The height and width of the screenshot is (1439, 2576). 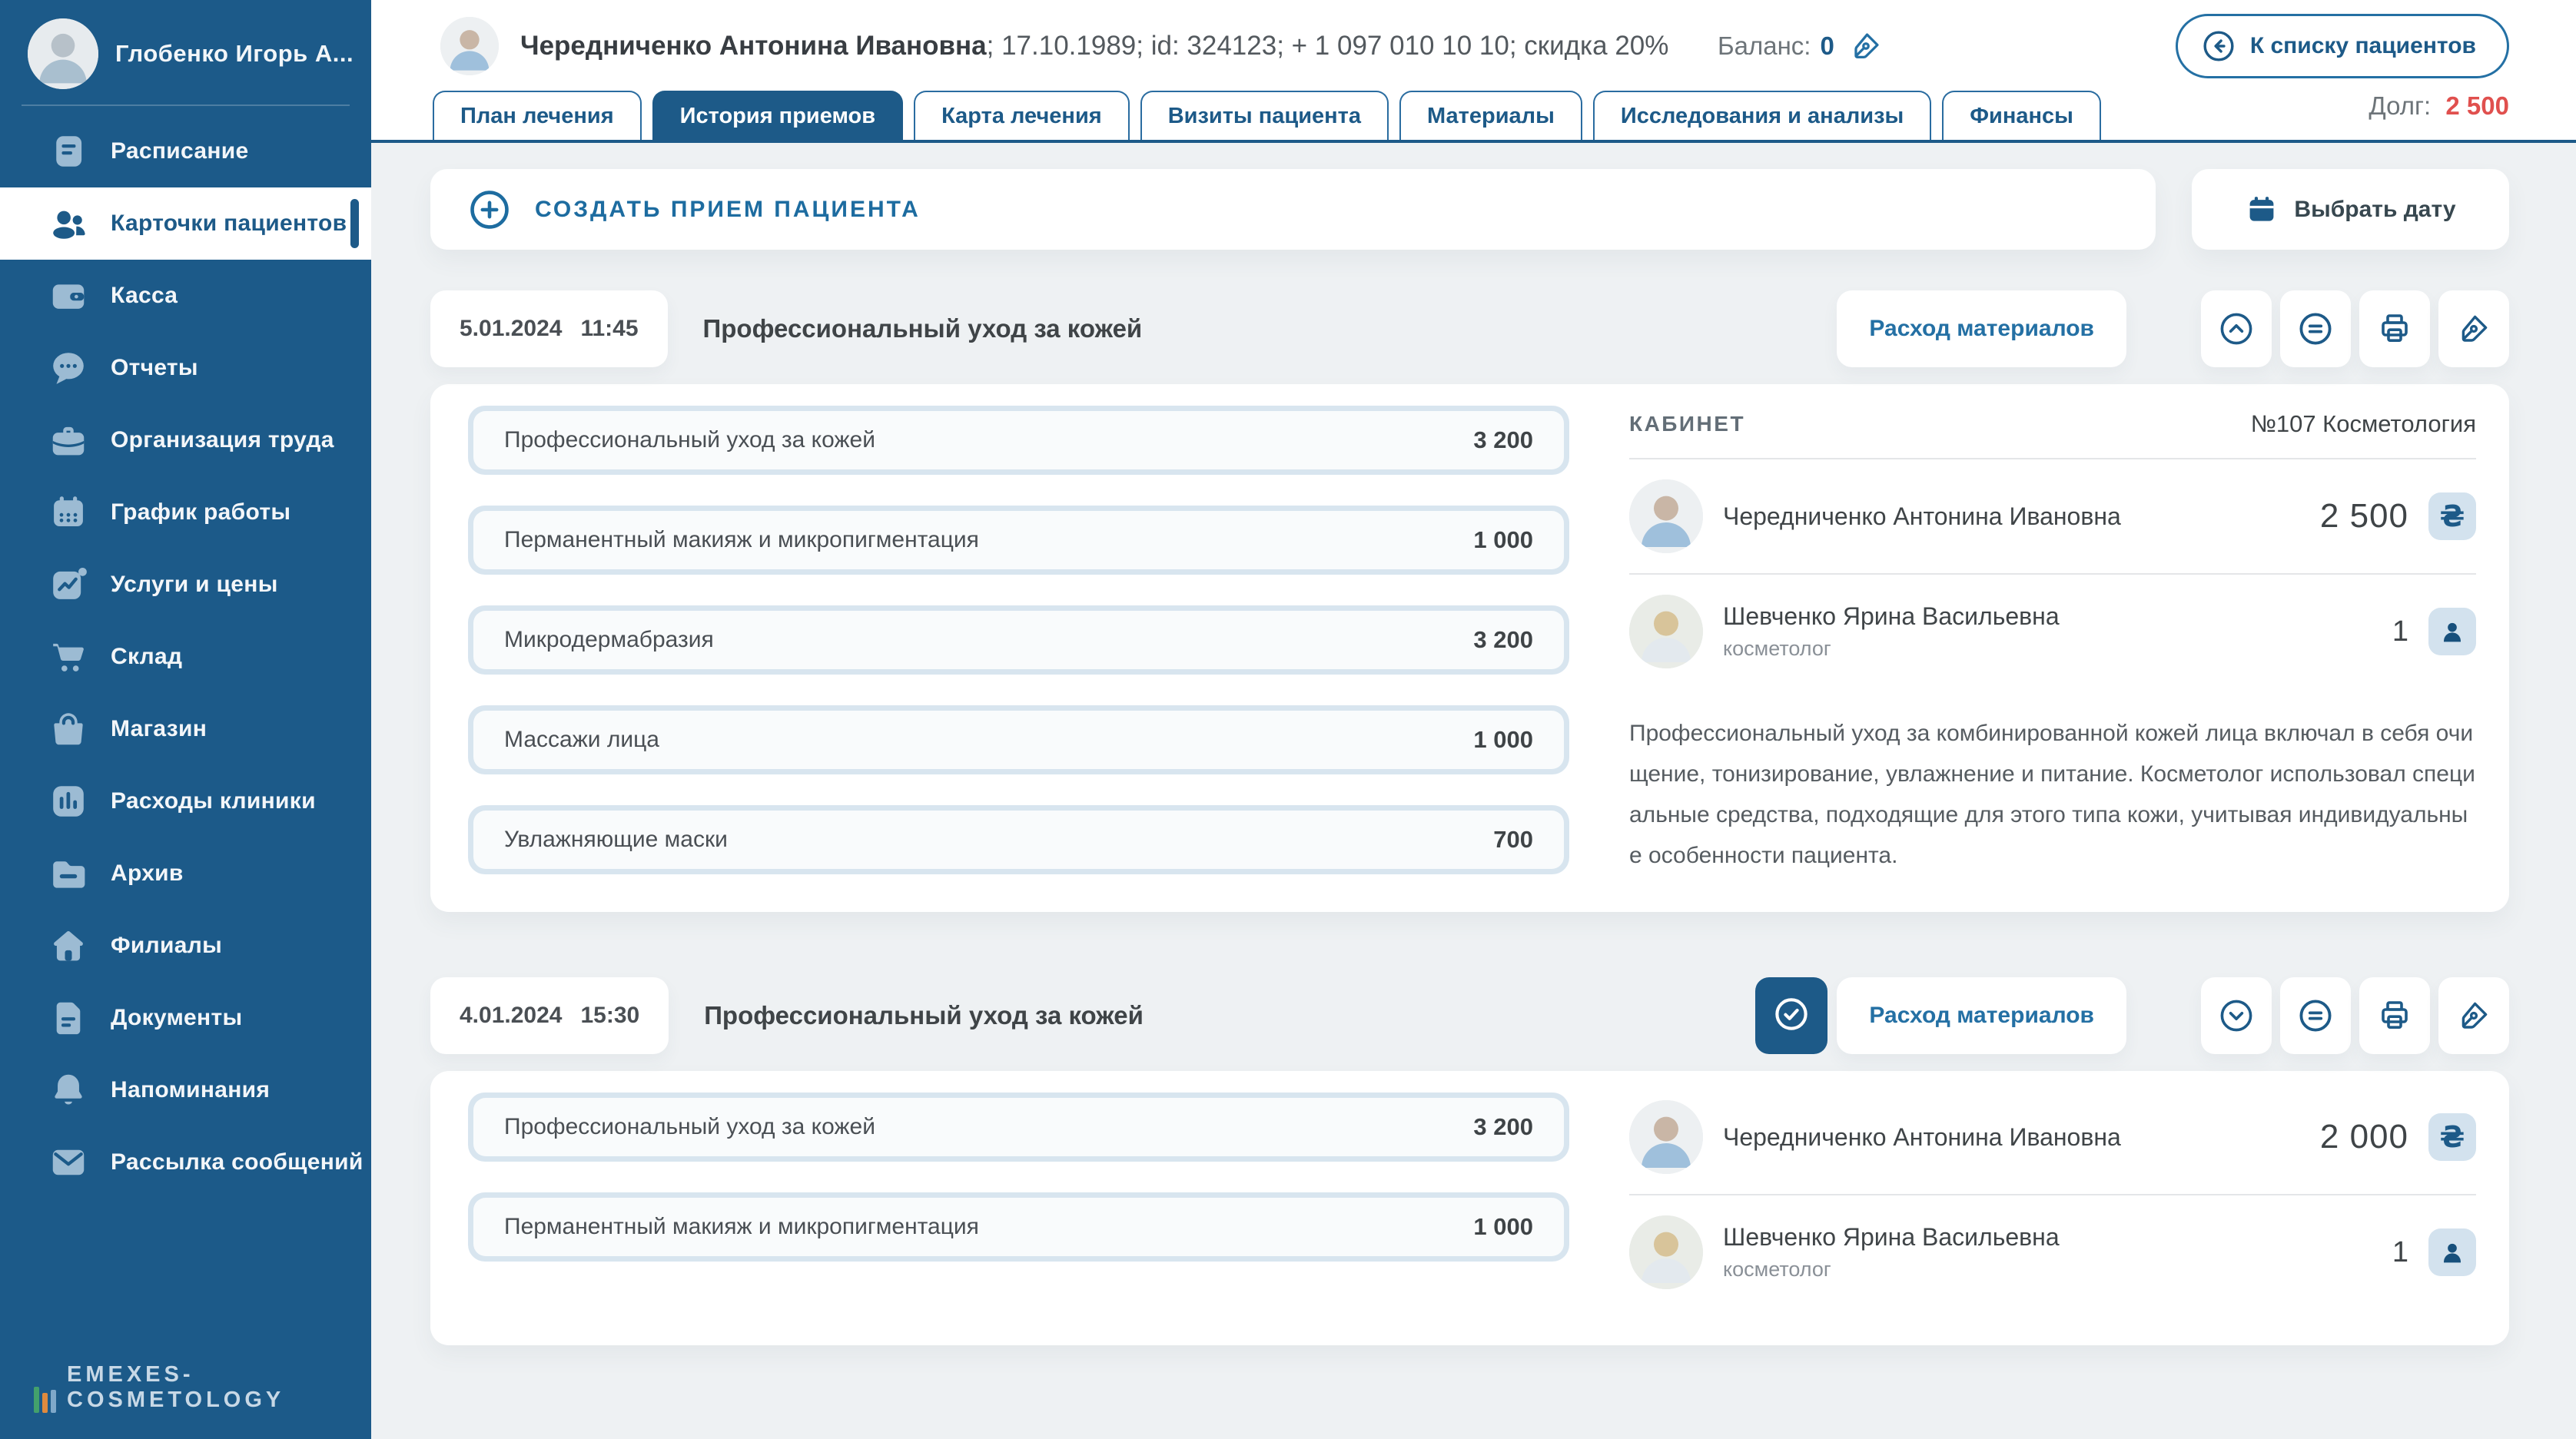 I want to click on equals-circle-icon, so click(x=2315, y=1015).